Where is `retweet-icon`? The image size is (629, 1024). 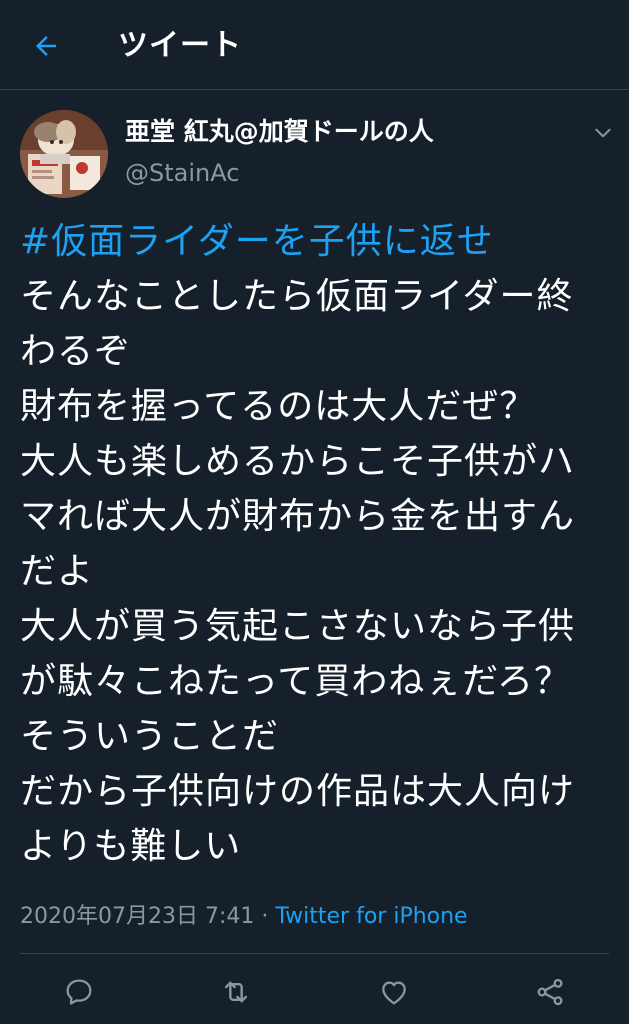 retweet-icon is located at coordinates (236, 992).